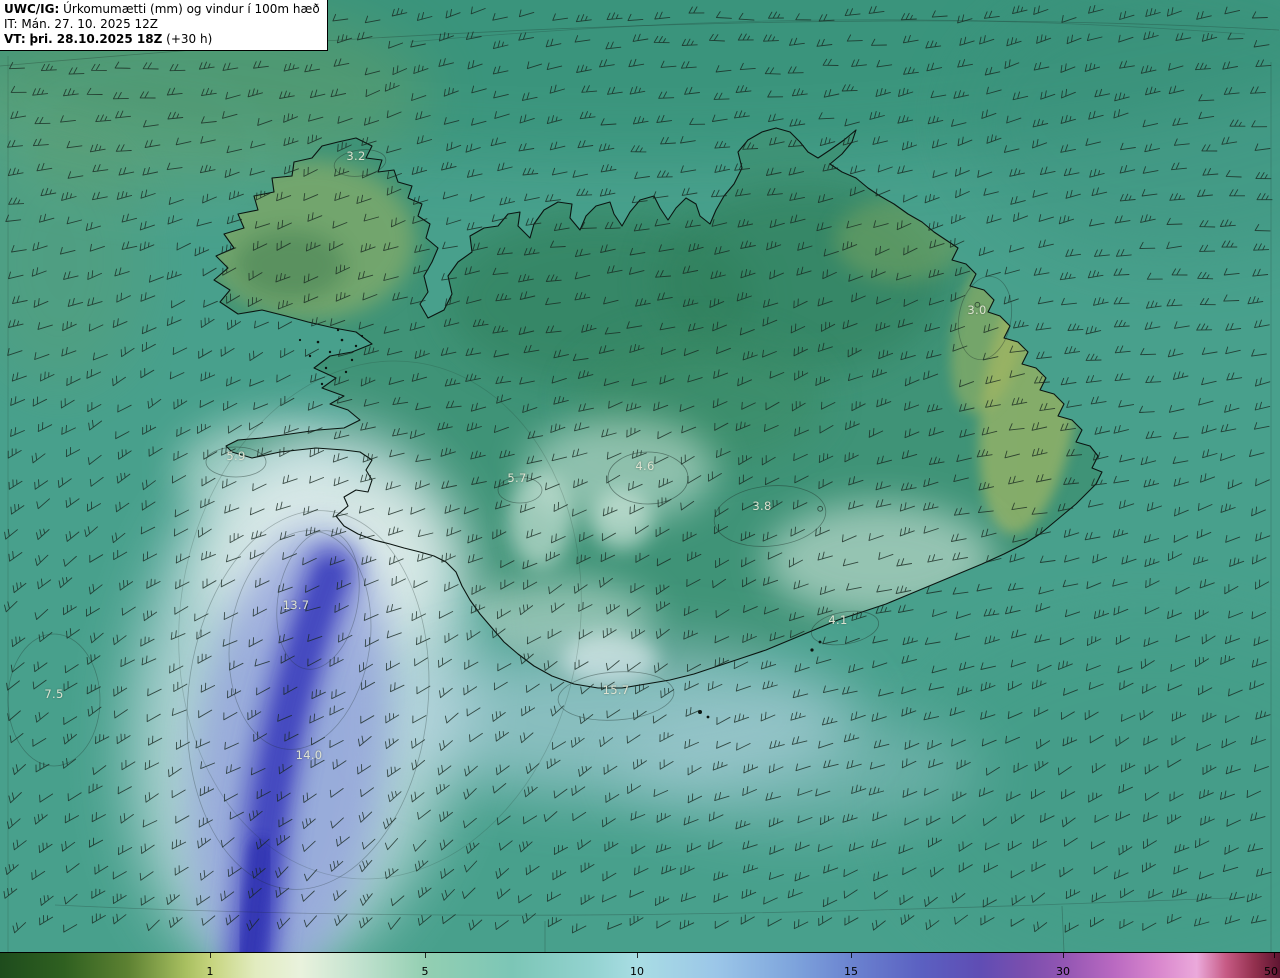 The height and width of the screenshot is (978, 1280). I want to click on valid-time-value: þri. 28.10.2025 18Z, so click(96, 39).